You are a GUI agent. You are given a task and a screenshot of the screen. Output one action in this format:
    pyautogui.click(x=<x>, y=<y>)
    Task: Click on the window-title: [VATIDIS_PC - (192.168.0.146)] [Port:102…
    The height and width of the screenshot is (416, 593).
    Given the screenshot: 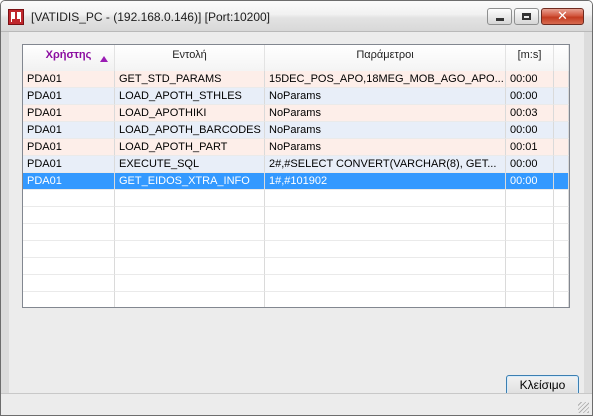 What is the action you would take?
    pyautogui.click(x=151, y=17)
    